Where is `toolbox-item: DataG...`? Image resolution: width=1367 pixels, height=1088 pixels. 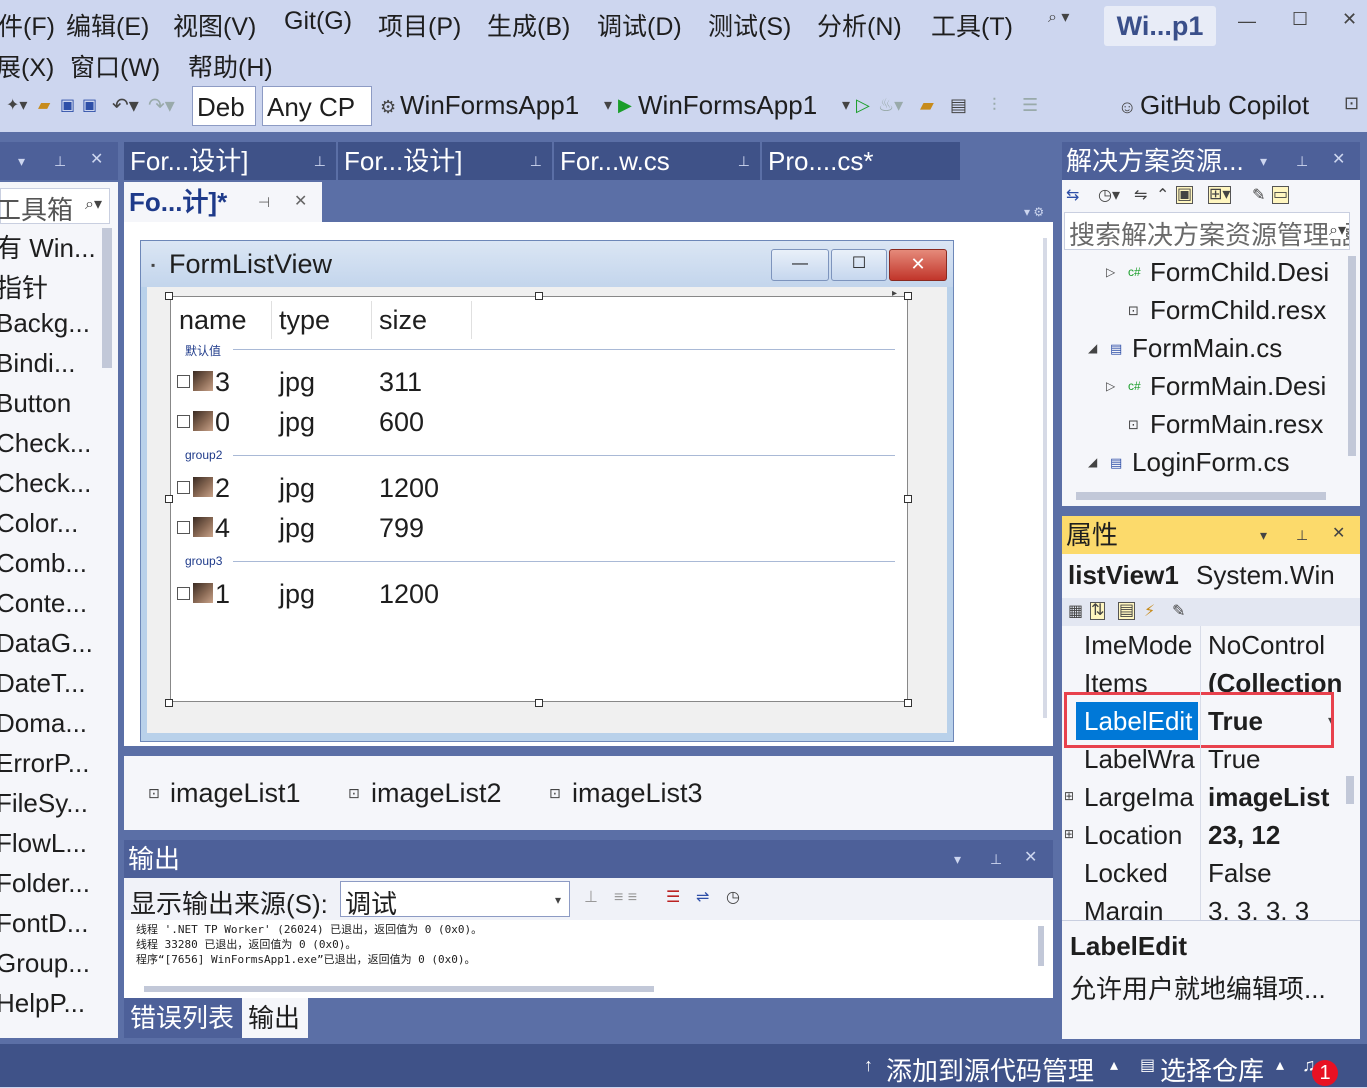
toolbox-item: DataG... is located at coordinates (46, 643).